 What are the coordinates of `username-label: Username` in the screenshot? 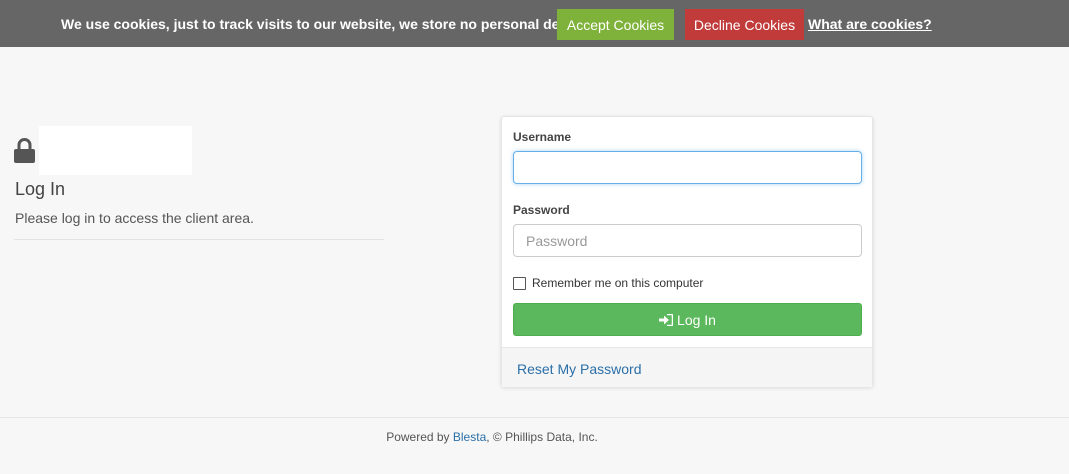 It's located at (542, 137).